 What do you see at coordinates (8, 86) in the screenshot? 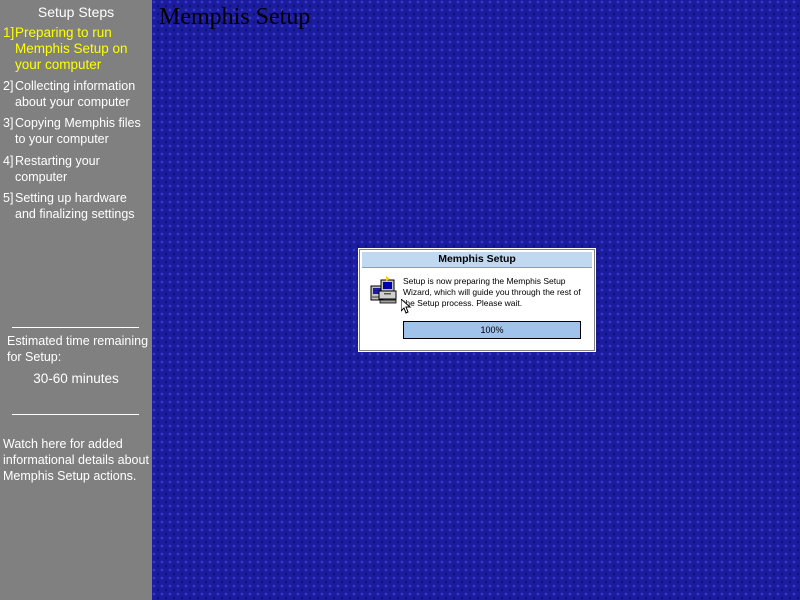
I see `step-number: 2]` at bounding box center [8, 86].